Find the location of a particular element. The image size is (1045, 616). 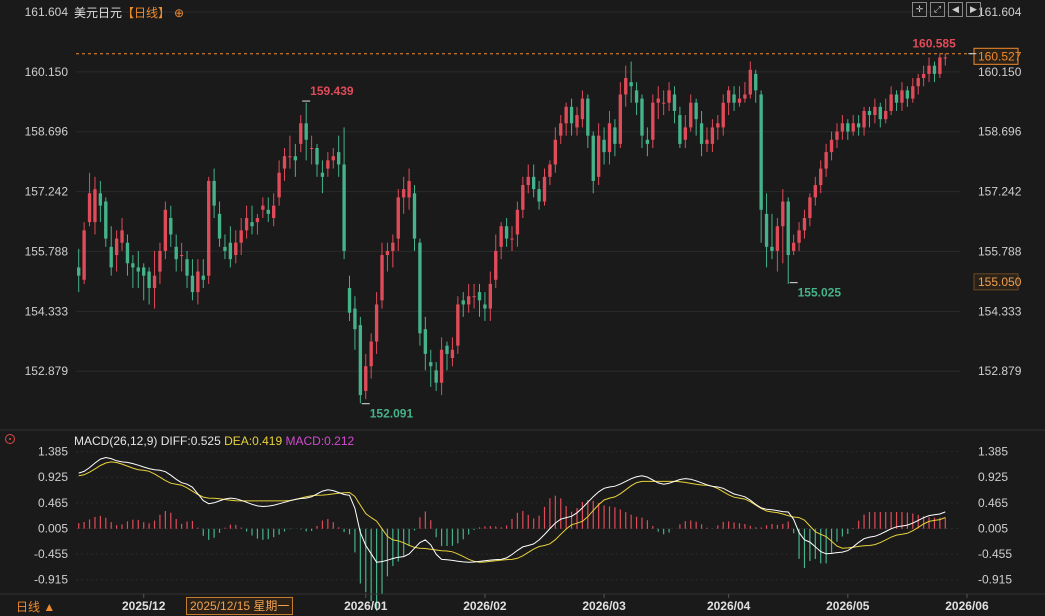

period-selector: 日线 ▲ is located at coordinates (35, 606).